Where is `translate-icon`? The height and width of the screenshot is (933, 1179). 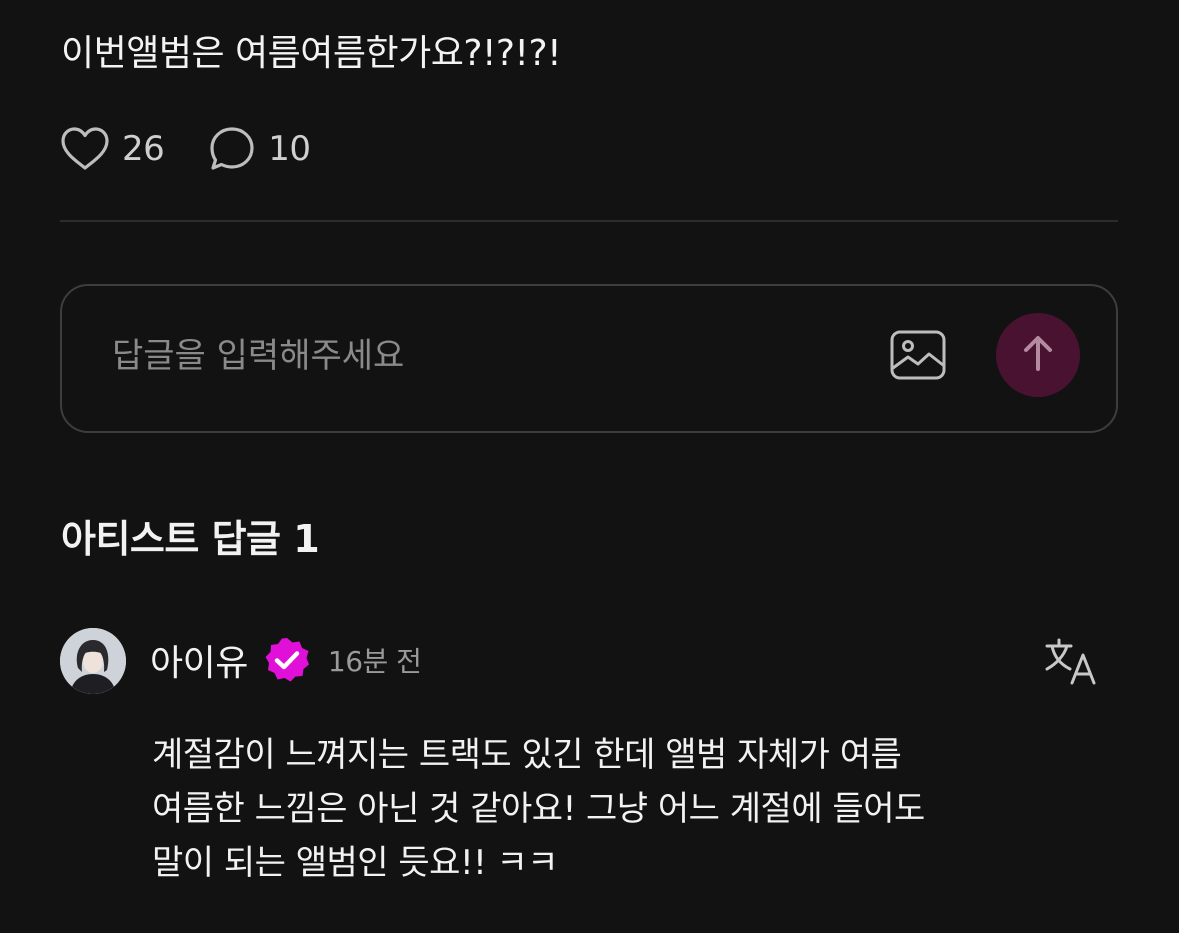
translate-icon is located at coordinates (1072, 664).